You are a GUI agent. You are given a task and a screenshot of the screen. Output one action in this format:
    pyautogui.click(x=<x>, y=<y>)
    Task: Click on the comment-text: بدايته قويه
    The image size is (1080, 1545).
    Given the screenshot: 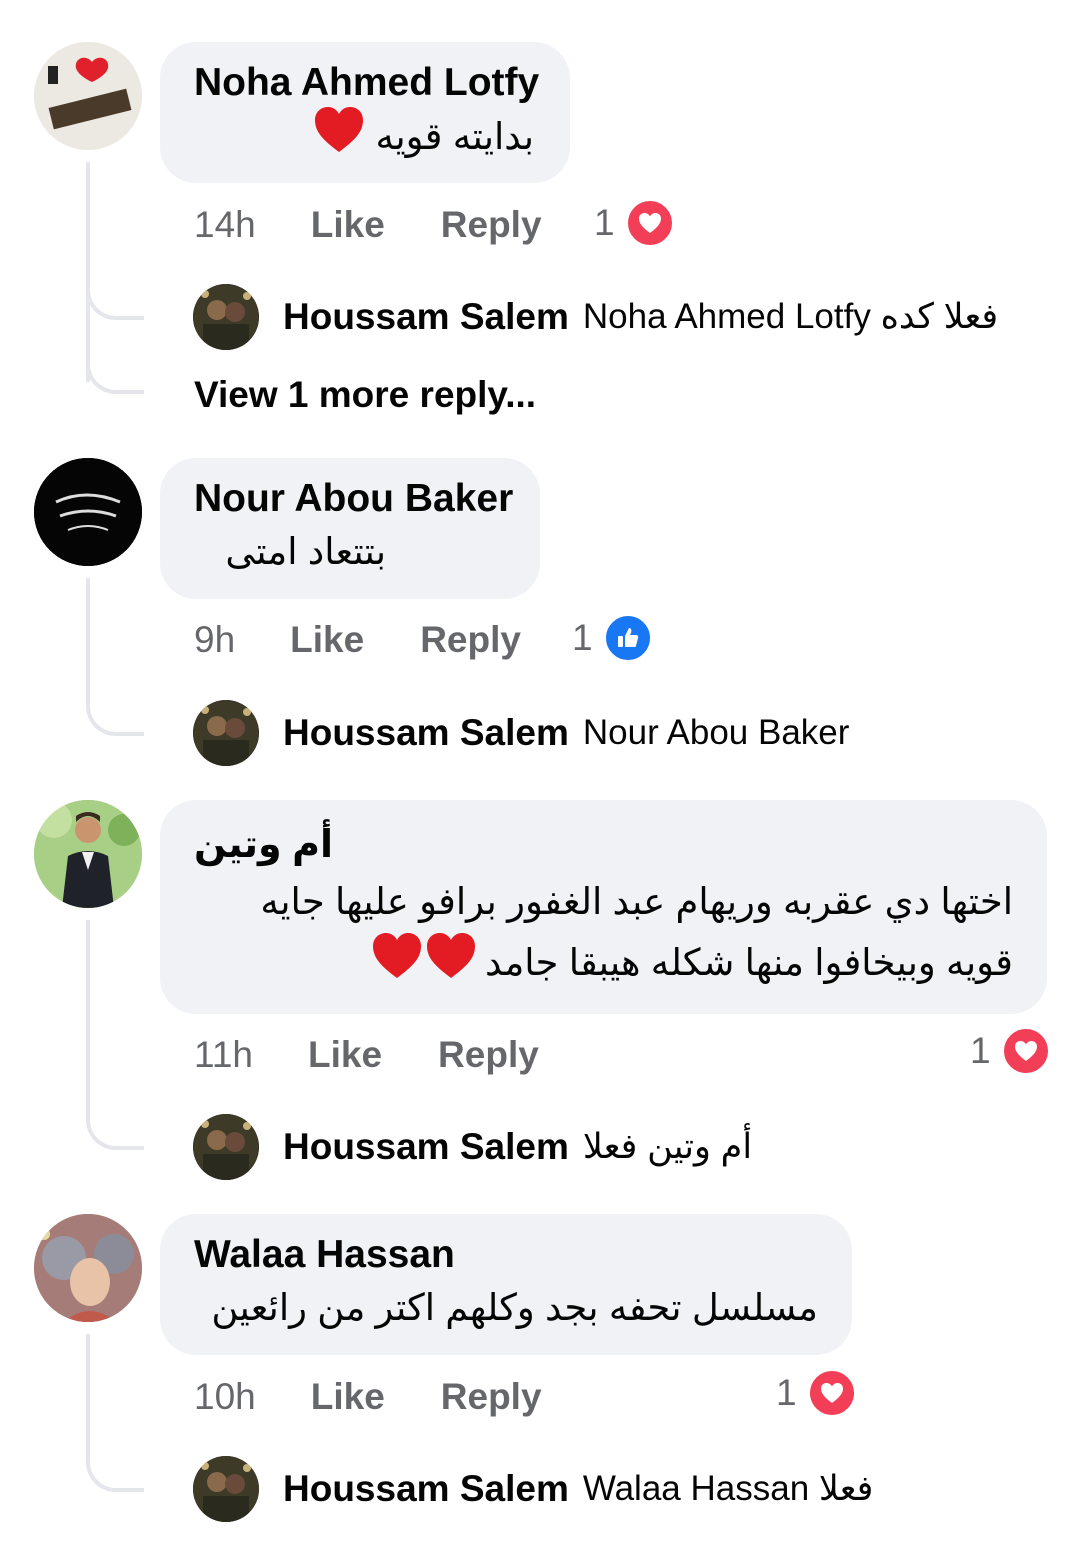 What is the action you would take?
    pyautogui.click(x=365, y=139)
    